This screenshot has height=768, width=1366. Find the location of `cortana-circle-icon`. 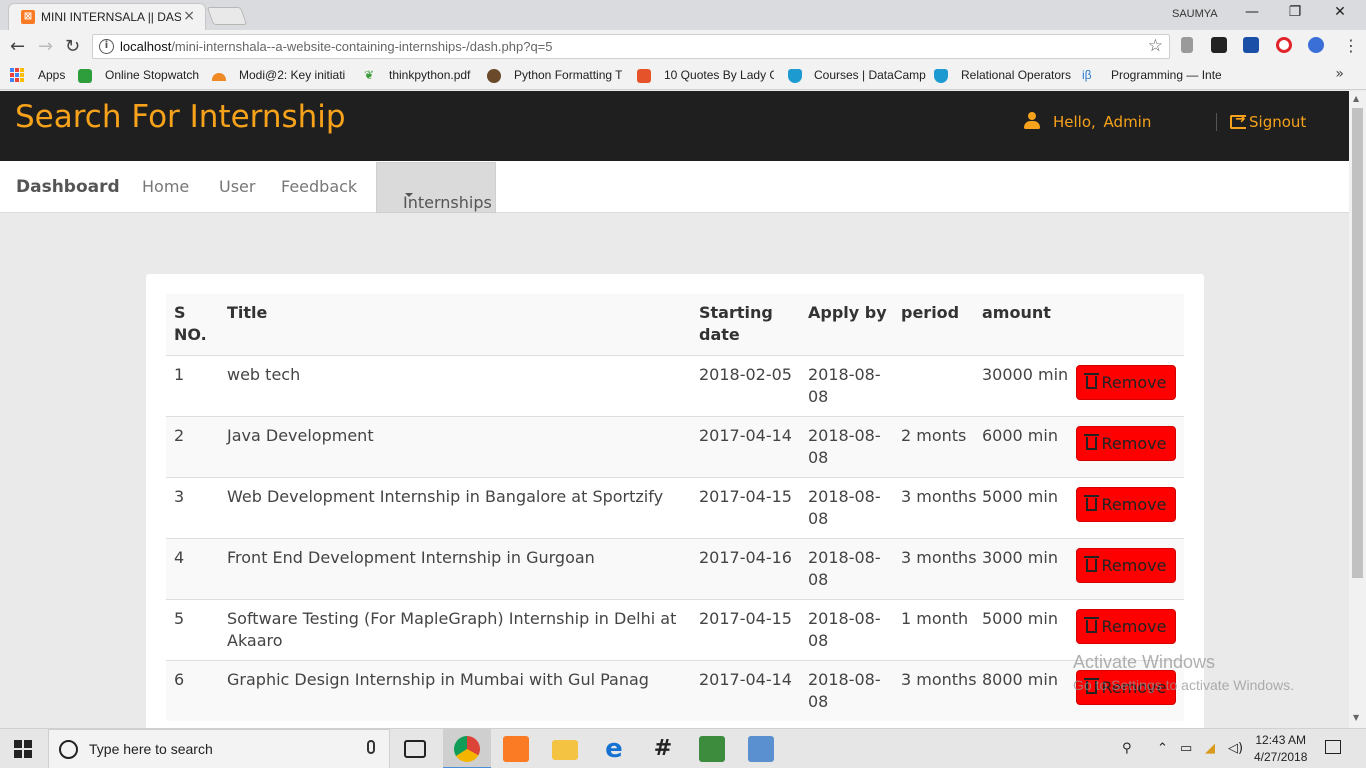

cortana-circle-icon is located at coordinates (68, 749).